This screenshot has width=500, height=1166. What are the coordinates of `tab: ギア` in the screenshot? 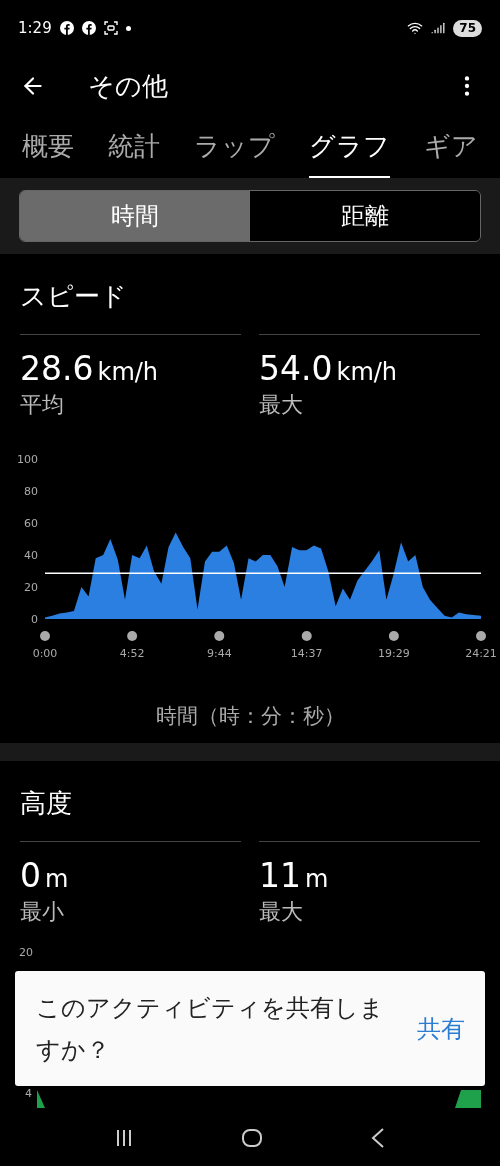 It's located at (451, 147).